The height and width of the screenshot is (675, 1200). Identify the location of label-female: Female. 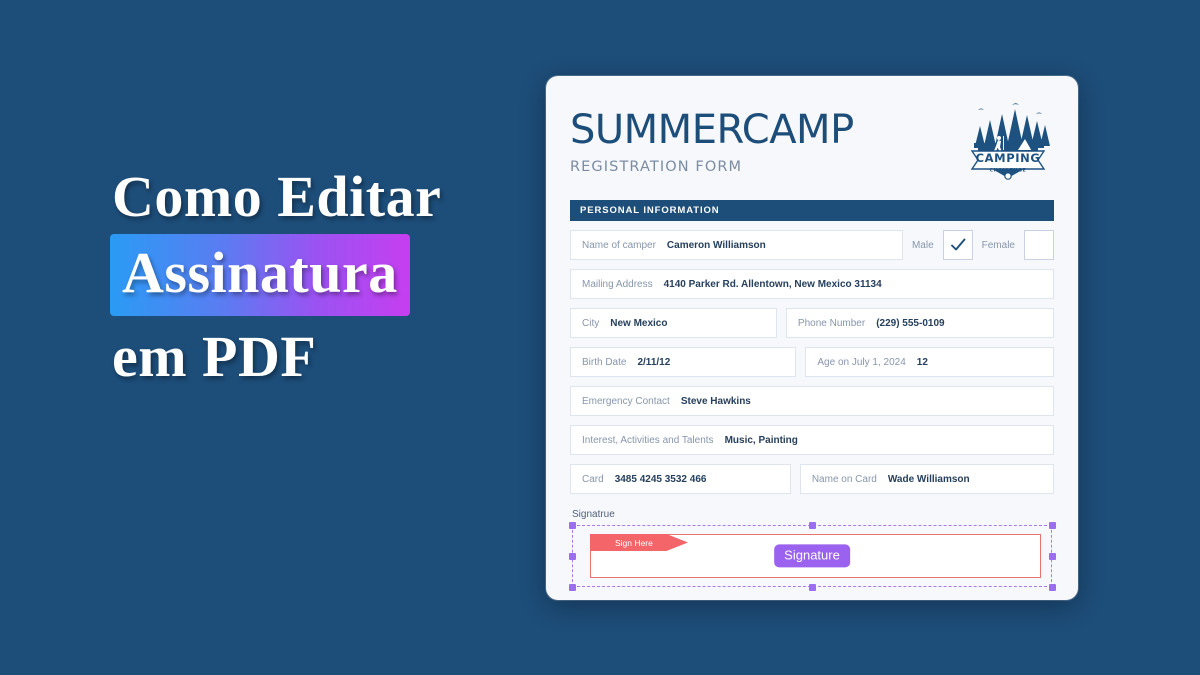
(998, 245).